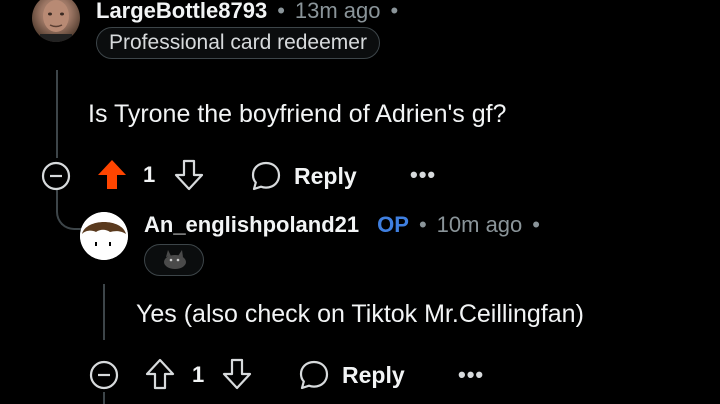 The image size is (720, 404). What do you see at coordinates (337, 11) in the screenshot?
I see `timestamp: 13m ago` at bounding box center [337, 11].